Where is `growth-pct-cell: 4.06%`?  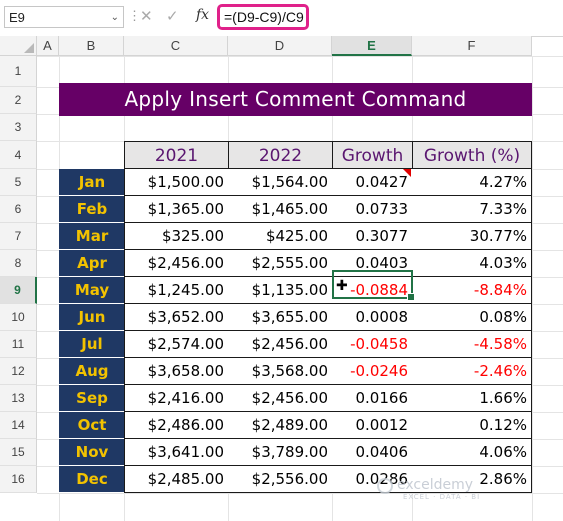 growth-pct-cell: 4.06% is located at coordinates (472, 452).